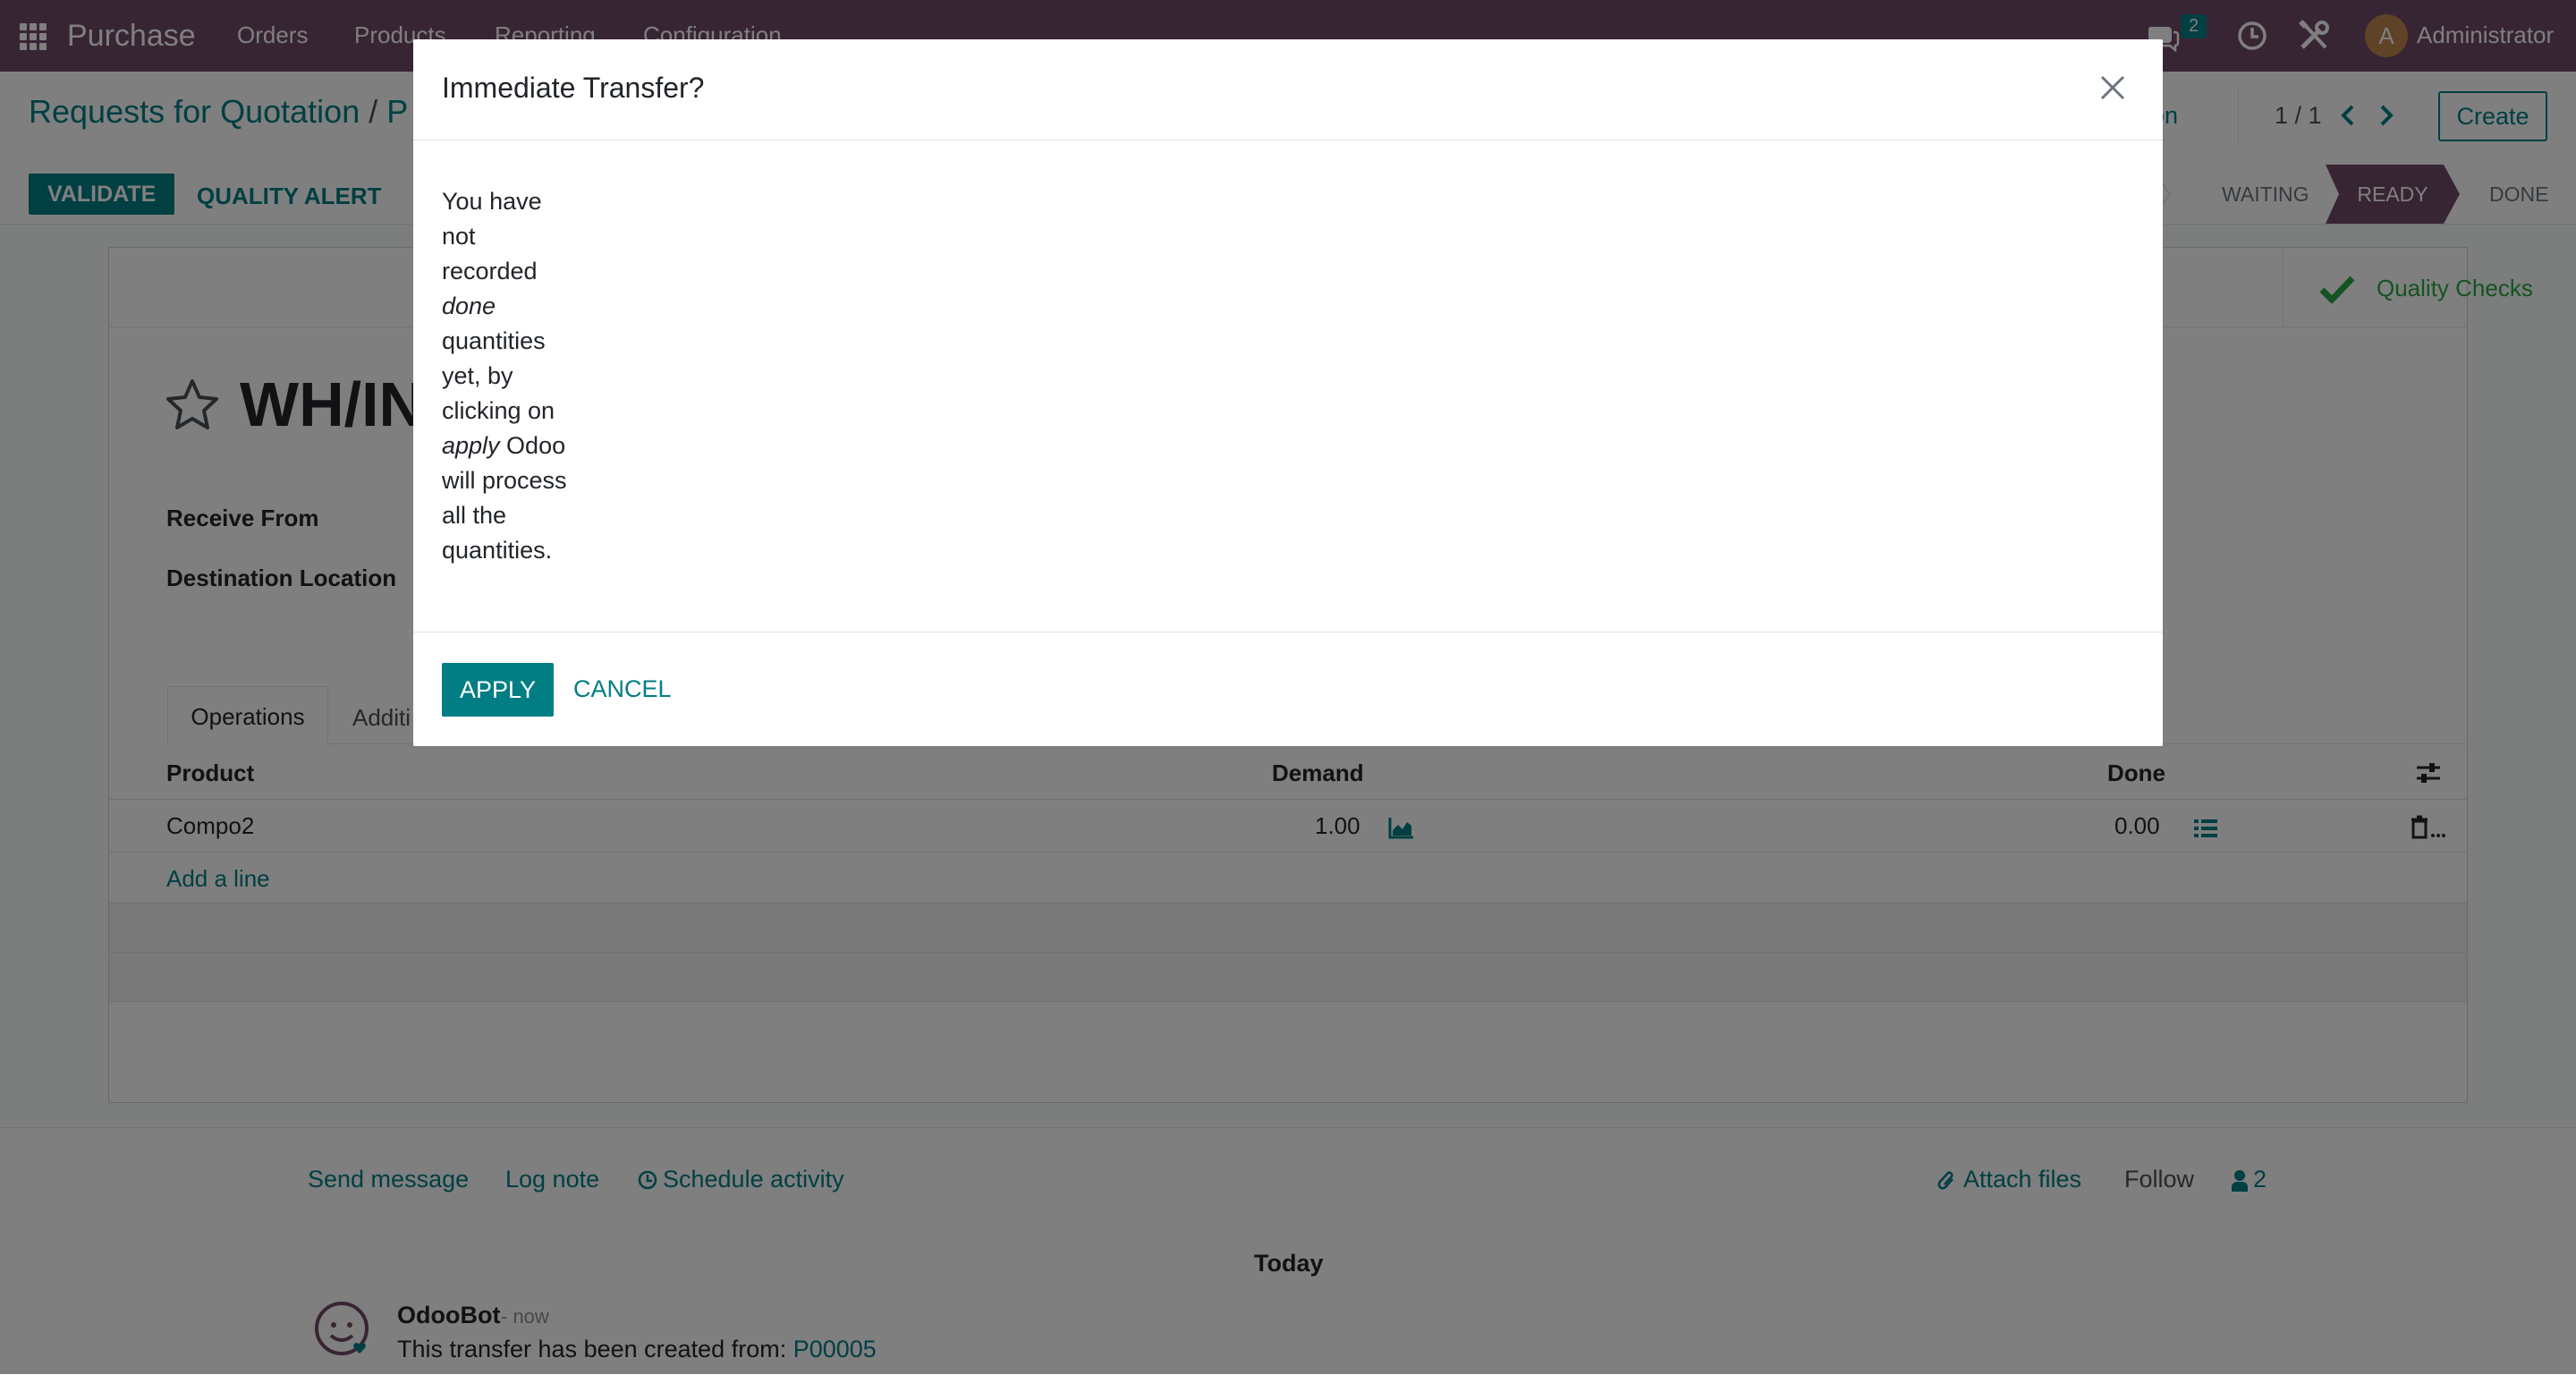 The height and width of the screenshot is (1375, 2576). What do you see at coordinates (1288, 689) in the screenshot?
I see `dialog-footer: APPLY CANCEL` at bounding box center [1288, 689].